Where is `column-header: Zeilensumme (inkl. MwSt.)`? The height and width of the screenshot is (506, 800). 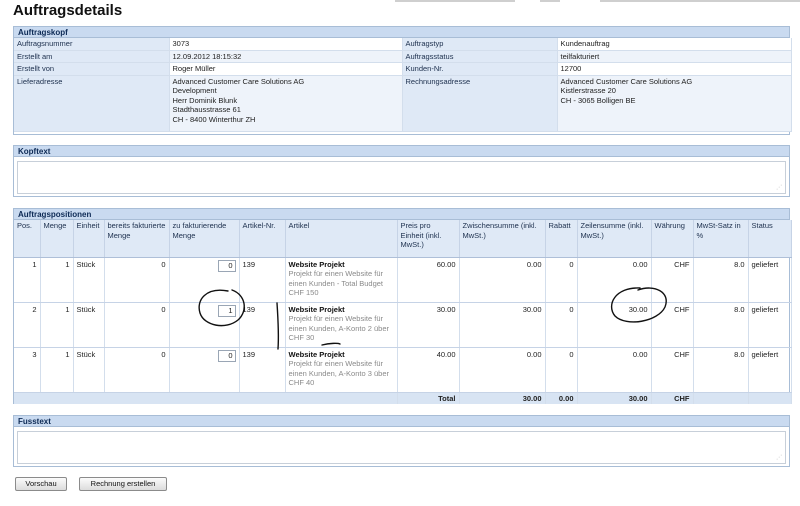
column-header: Zeilensumme (inkl. MwSt.) is located at coordinates (614, 239).